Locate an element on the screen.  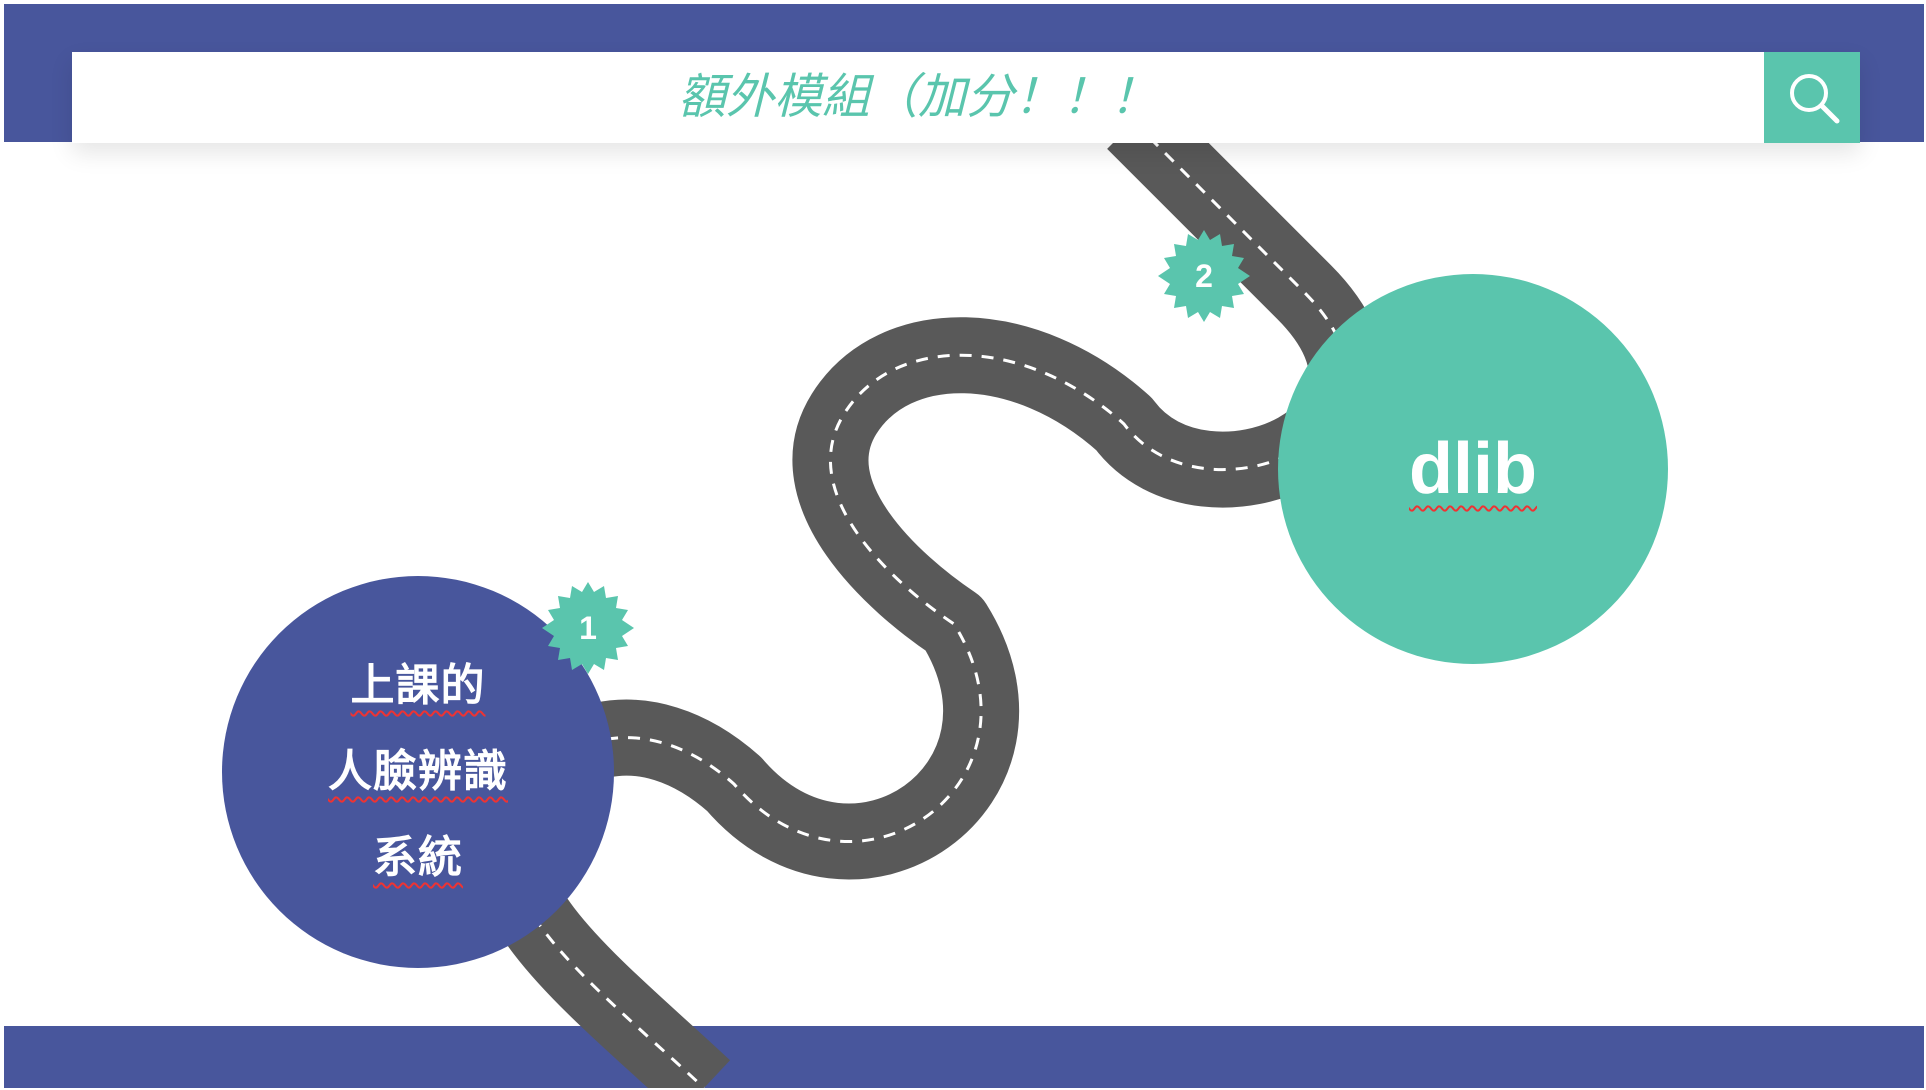
search-button is located at coordinates (1812, 97).